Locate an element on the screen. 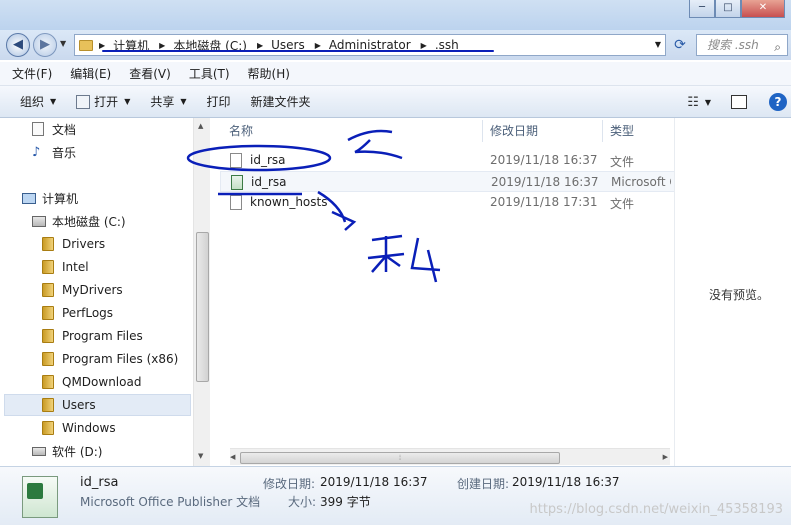 The height and width of the screenshot is (525, 791). details-file-type: Microsoft Office Publisher 文档 is located at coordinates (170, 502).